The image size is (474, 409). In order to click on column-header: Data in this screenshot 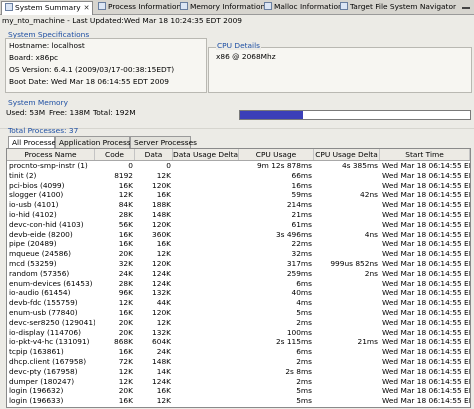, I will do `click(154, 154)`.